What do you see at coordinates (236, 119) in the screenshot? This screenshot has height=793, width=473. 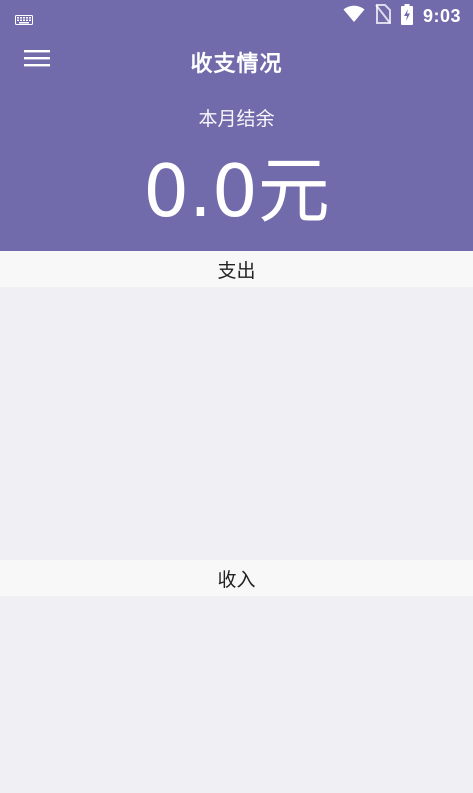 I see `balance-label: 本月结余` at bounding box center [236, 119].